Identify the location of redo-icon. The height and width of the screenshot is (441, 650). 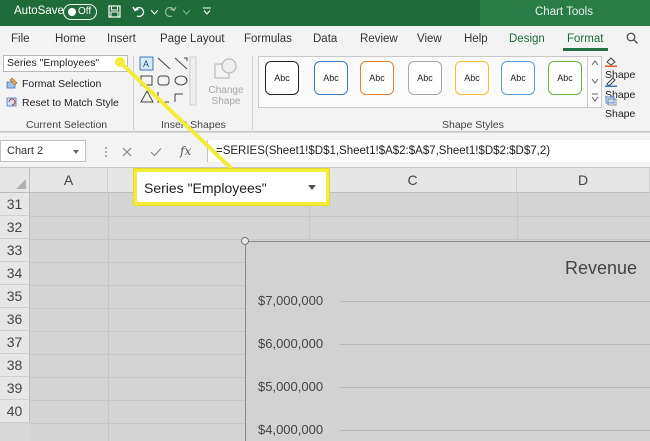
(170, 11).